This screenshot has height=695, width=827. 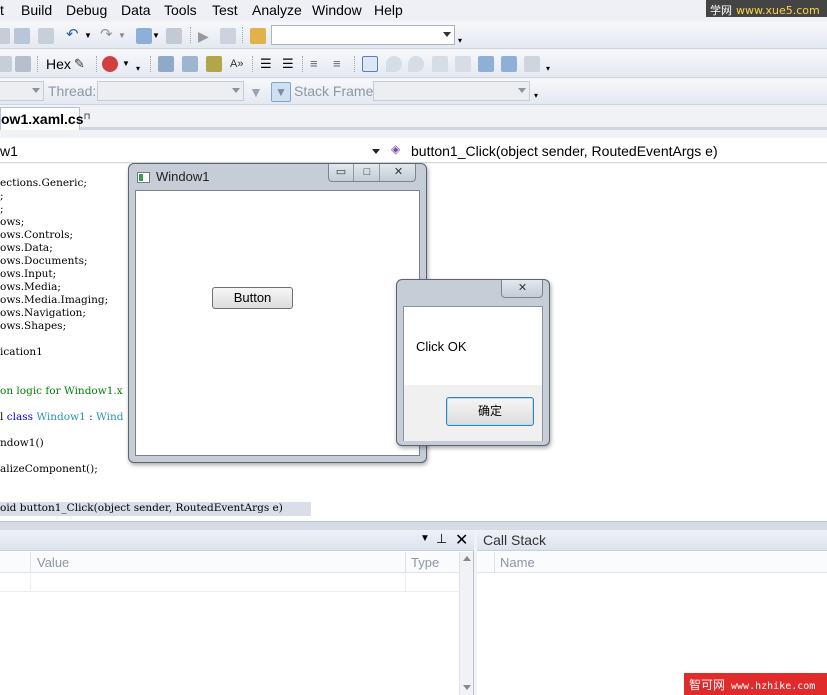 I want to click on menu-item-data: Data, so click(x=136, y=10).